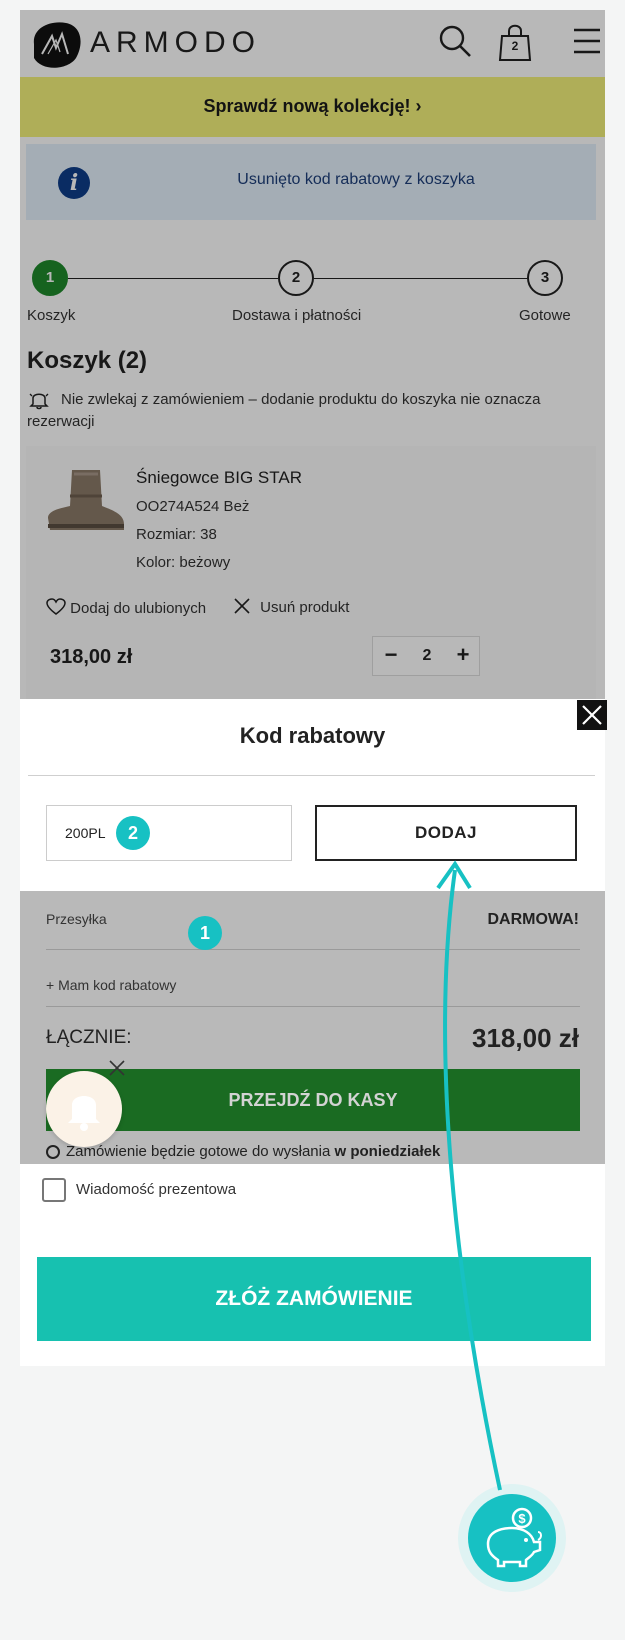 The width and height of the screenshot is (625, 1640). Describe the element at coordinates (219, 478) in the screenshot. I see `product-name: Śniegowce BIG STAR` at that location.